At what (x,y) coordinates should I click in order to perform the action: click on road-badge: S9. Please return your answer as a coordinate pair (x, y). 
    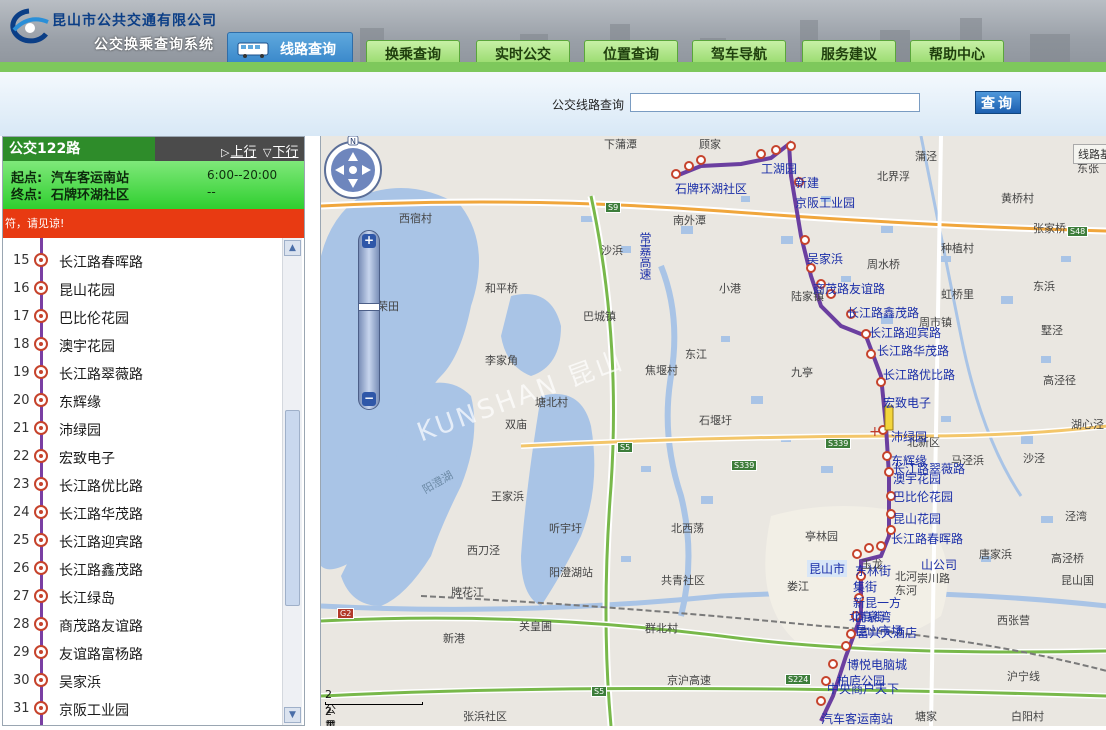
    Looking at the image, I should click on (613, 207).